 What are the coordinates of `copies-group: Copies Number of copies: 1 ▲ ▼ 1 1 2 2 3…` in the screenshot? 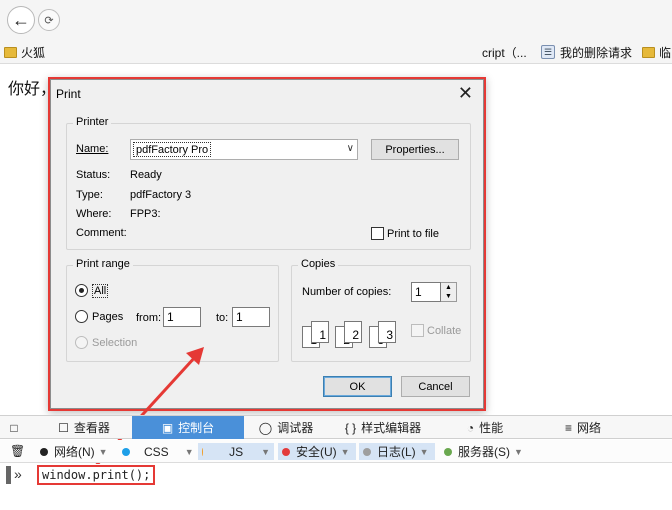 It's located at (381, 310).